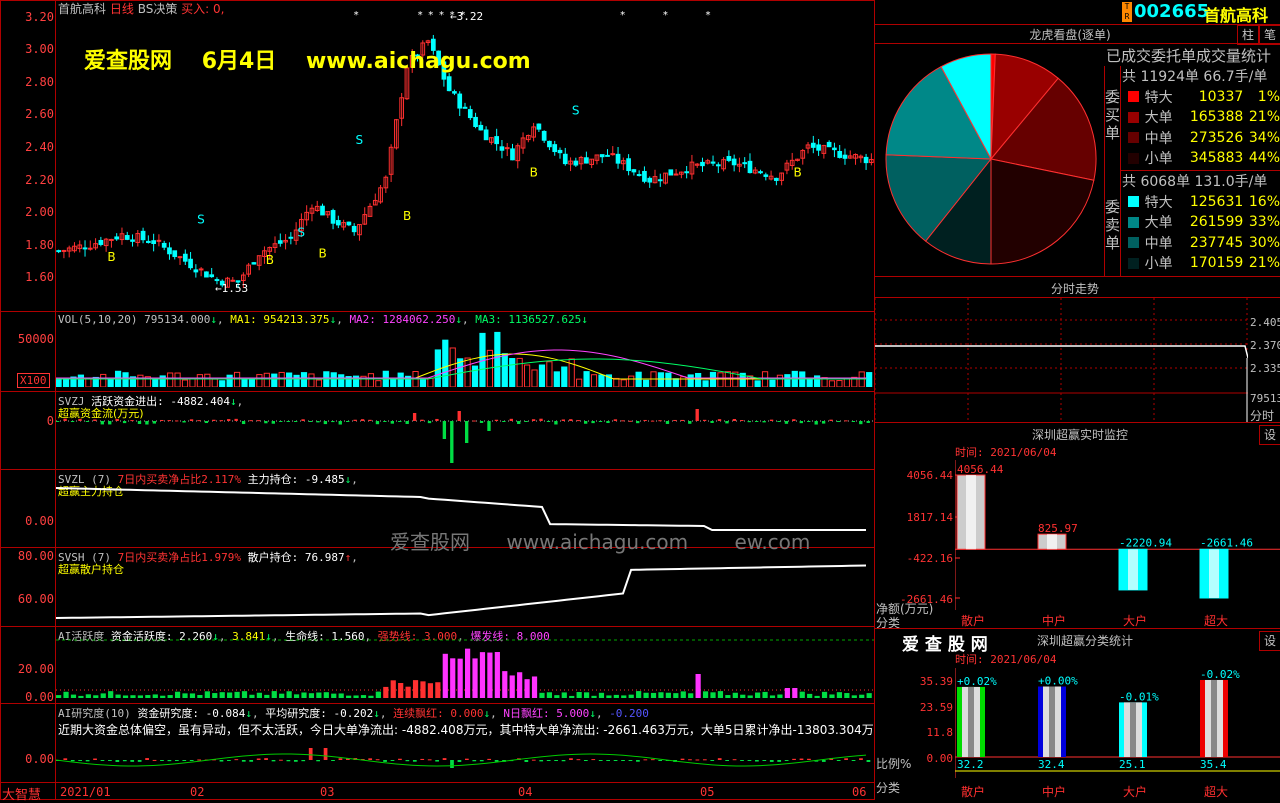 The height and width of the screenshot is (803, 1280). What do you see at coordinates (1132, 764) in the screenshot?
I see `bar-value-label: 25.1` at bounding box center [1132, 764].